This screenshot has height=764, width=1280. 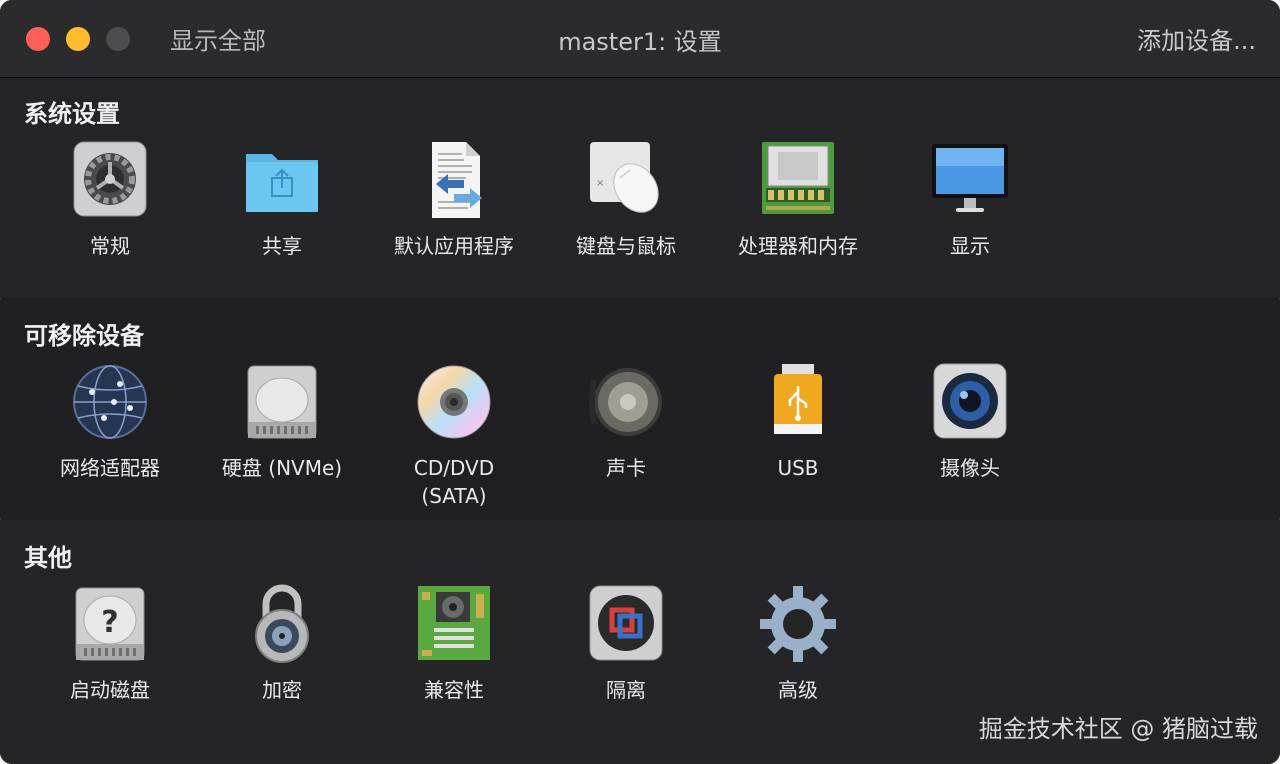 What do you see at coordinates (110, 246) in the screenshot?
I see `item-label: 常规` at bounding box center [110, 246].